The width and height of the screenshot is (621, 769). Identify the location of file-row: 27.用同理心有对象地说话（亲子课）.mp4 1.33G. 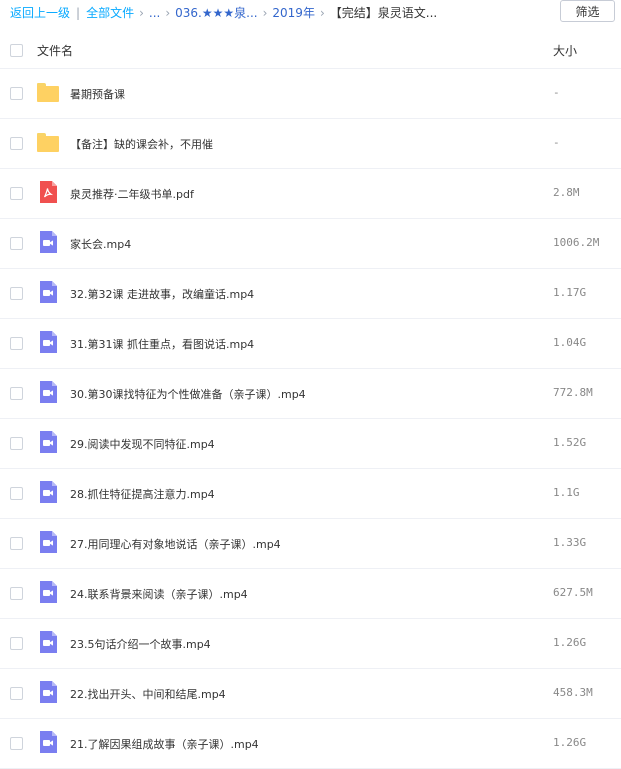
(310, 544).